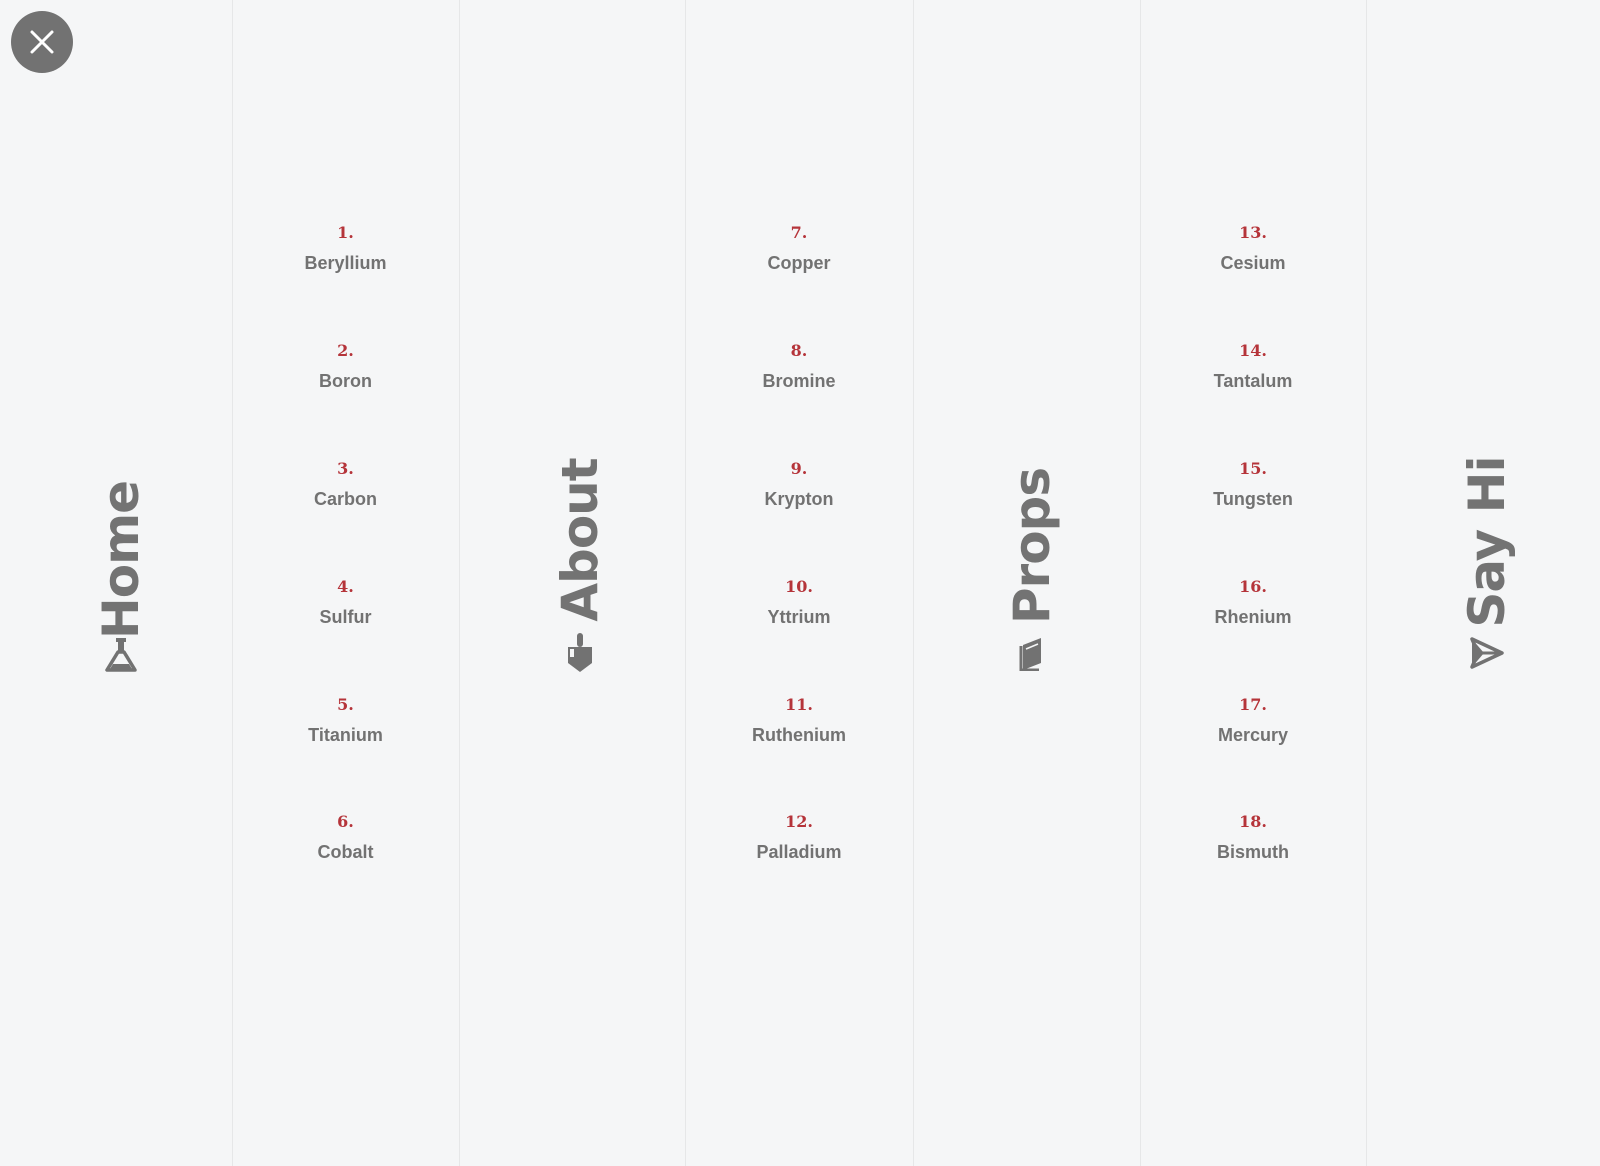  What do you see at coordinates (799, 263) in the screenshot?
I see `item-name: Copper` at bounding box center [799, 263].